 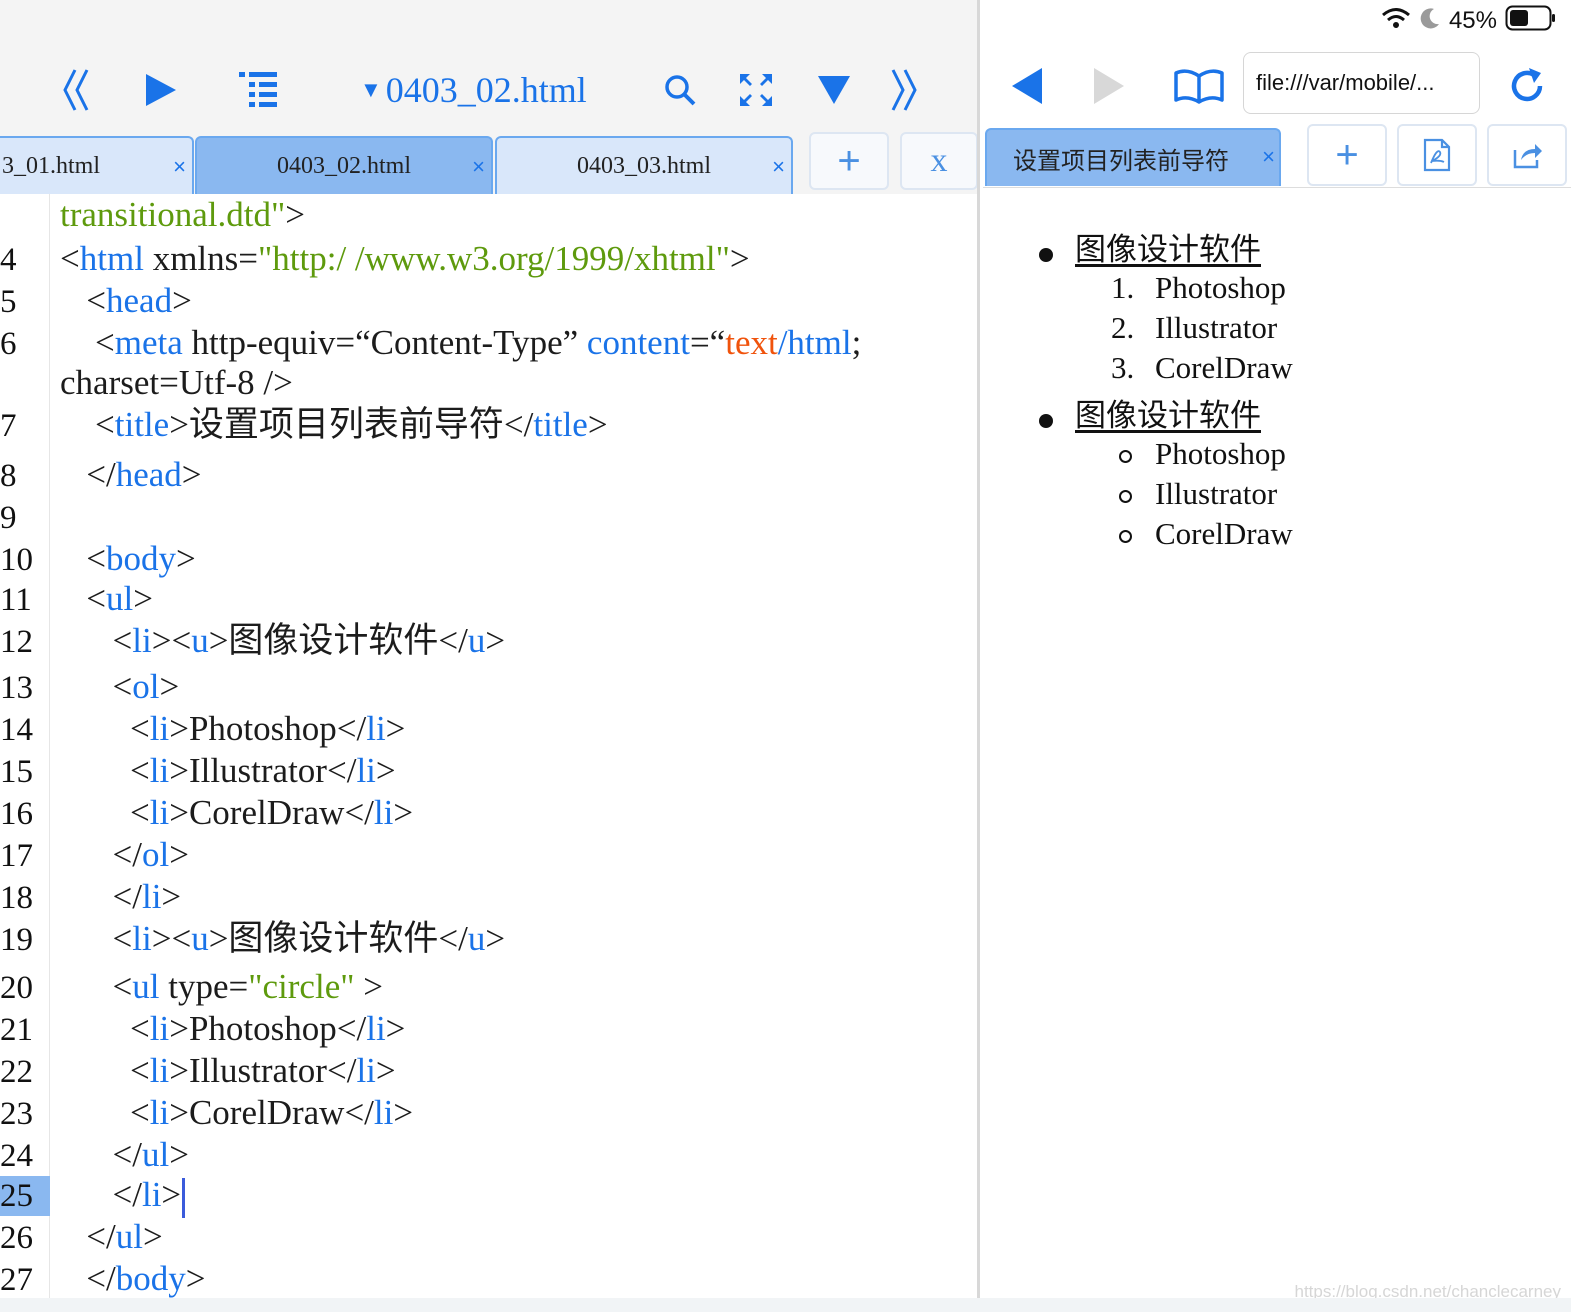 I want to click on code-line: </body>, so click(x=132, y=1279).